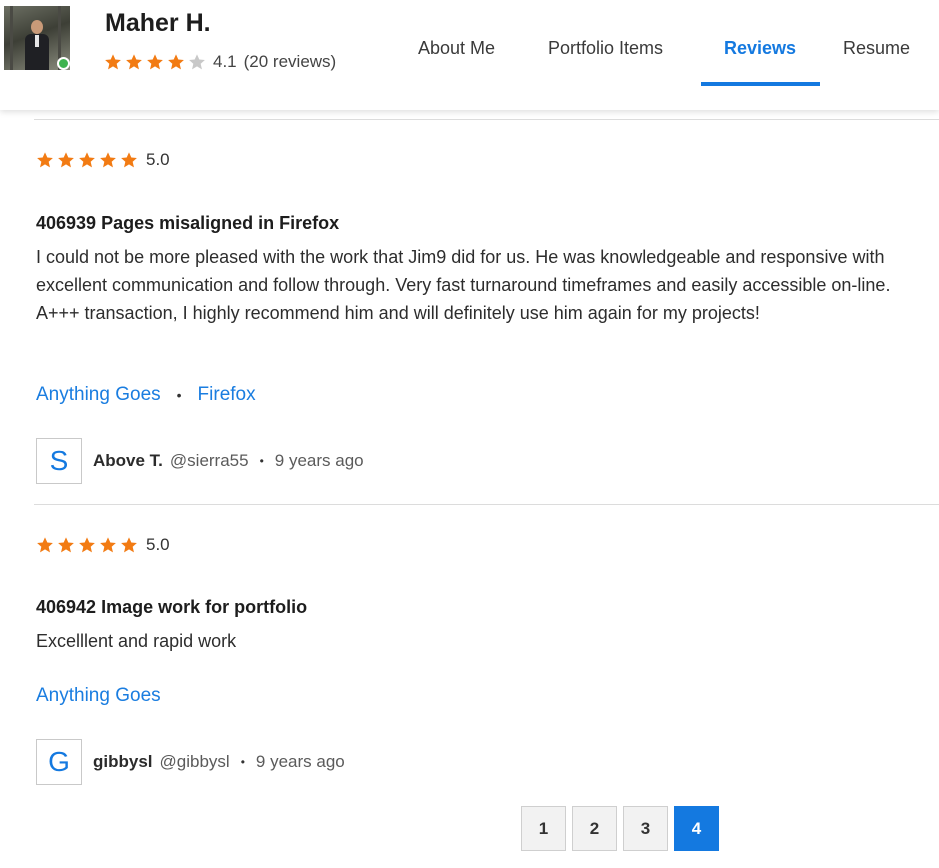 The image size is (939, 868). Describe the element at coordinates (158, 23) in the screenshot. I see `profile-name: Maher H.` at that location.